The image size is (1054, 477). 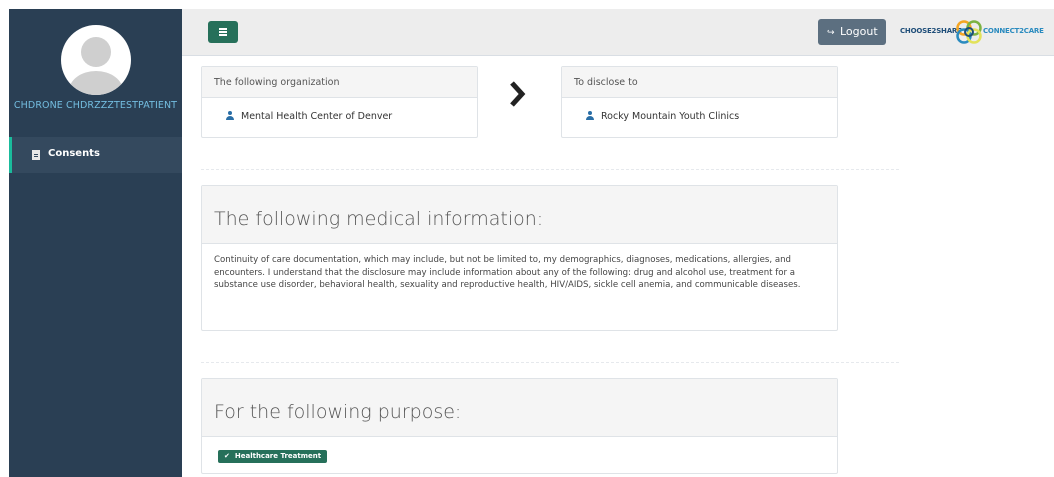 What do you see at coordinates (96, 83) in the screenshot?
I see `avatar-shoulders` at bounding box center [96, 83].